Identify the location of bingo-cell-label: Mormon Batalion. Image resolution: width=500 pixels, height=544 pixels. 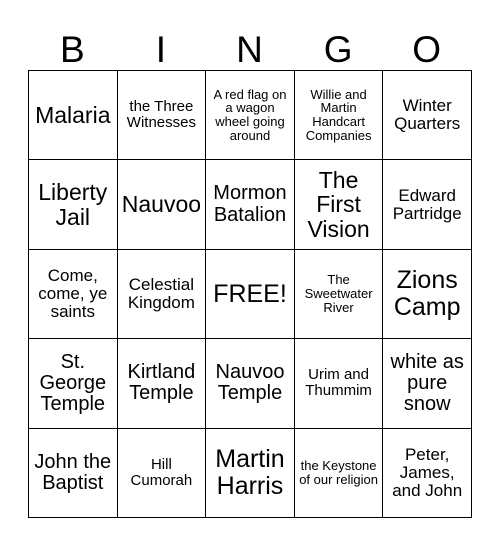
(250, 204).